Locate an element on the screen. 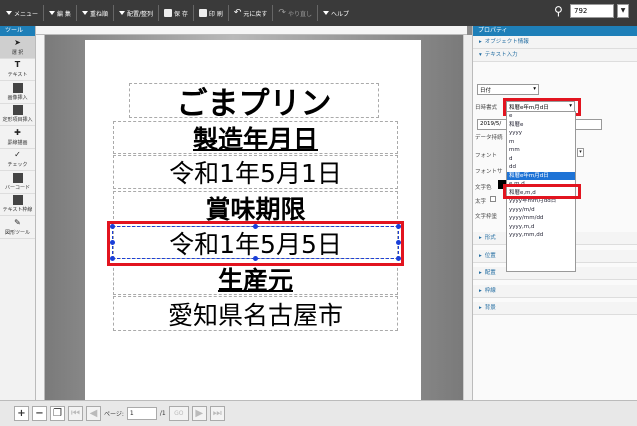  prev-page-button: ◀ is located at coordinates (93, 413).